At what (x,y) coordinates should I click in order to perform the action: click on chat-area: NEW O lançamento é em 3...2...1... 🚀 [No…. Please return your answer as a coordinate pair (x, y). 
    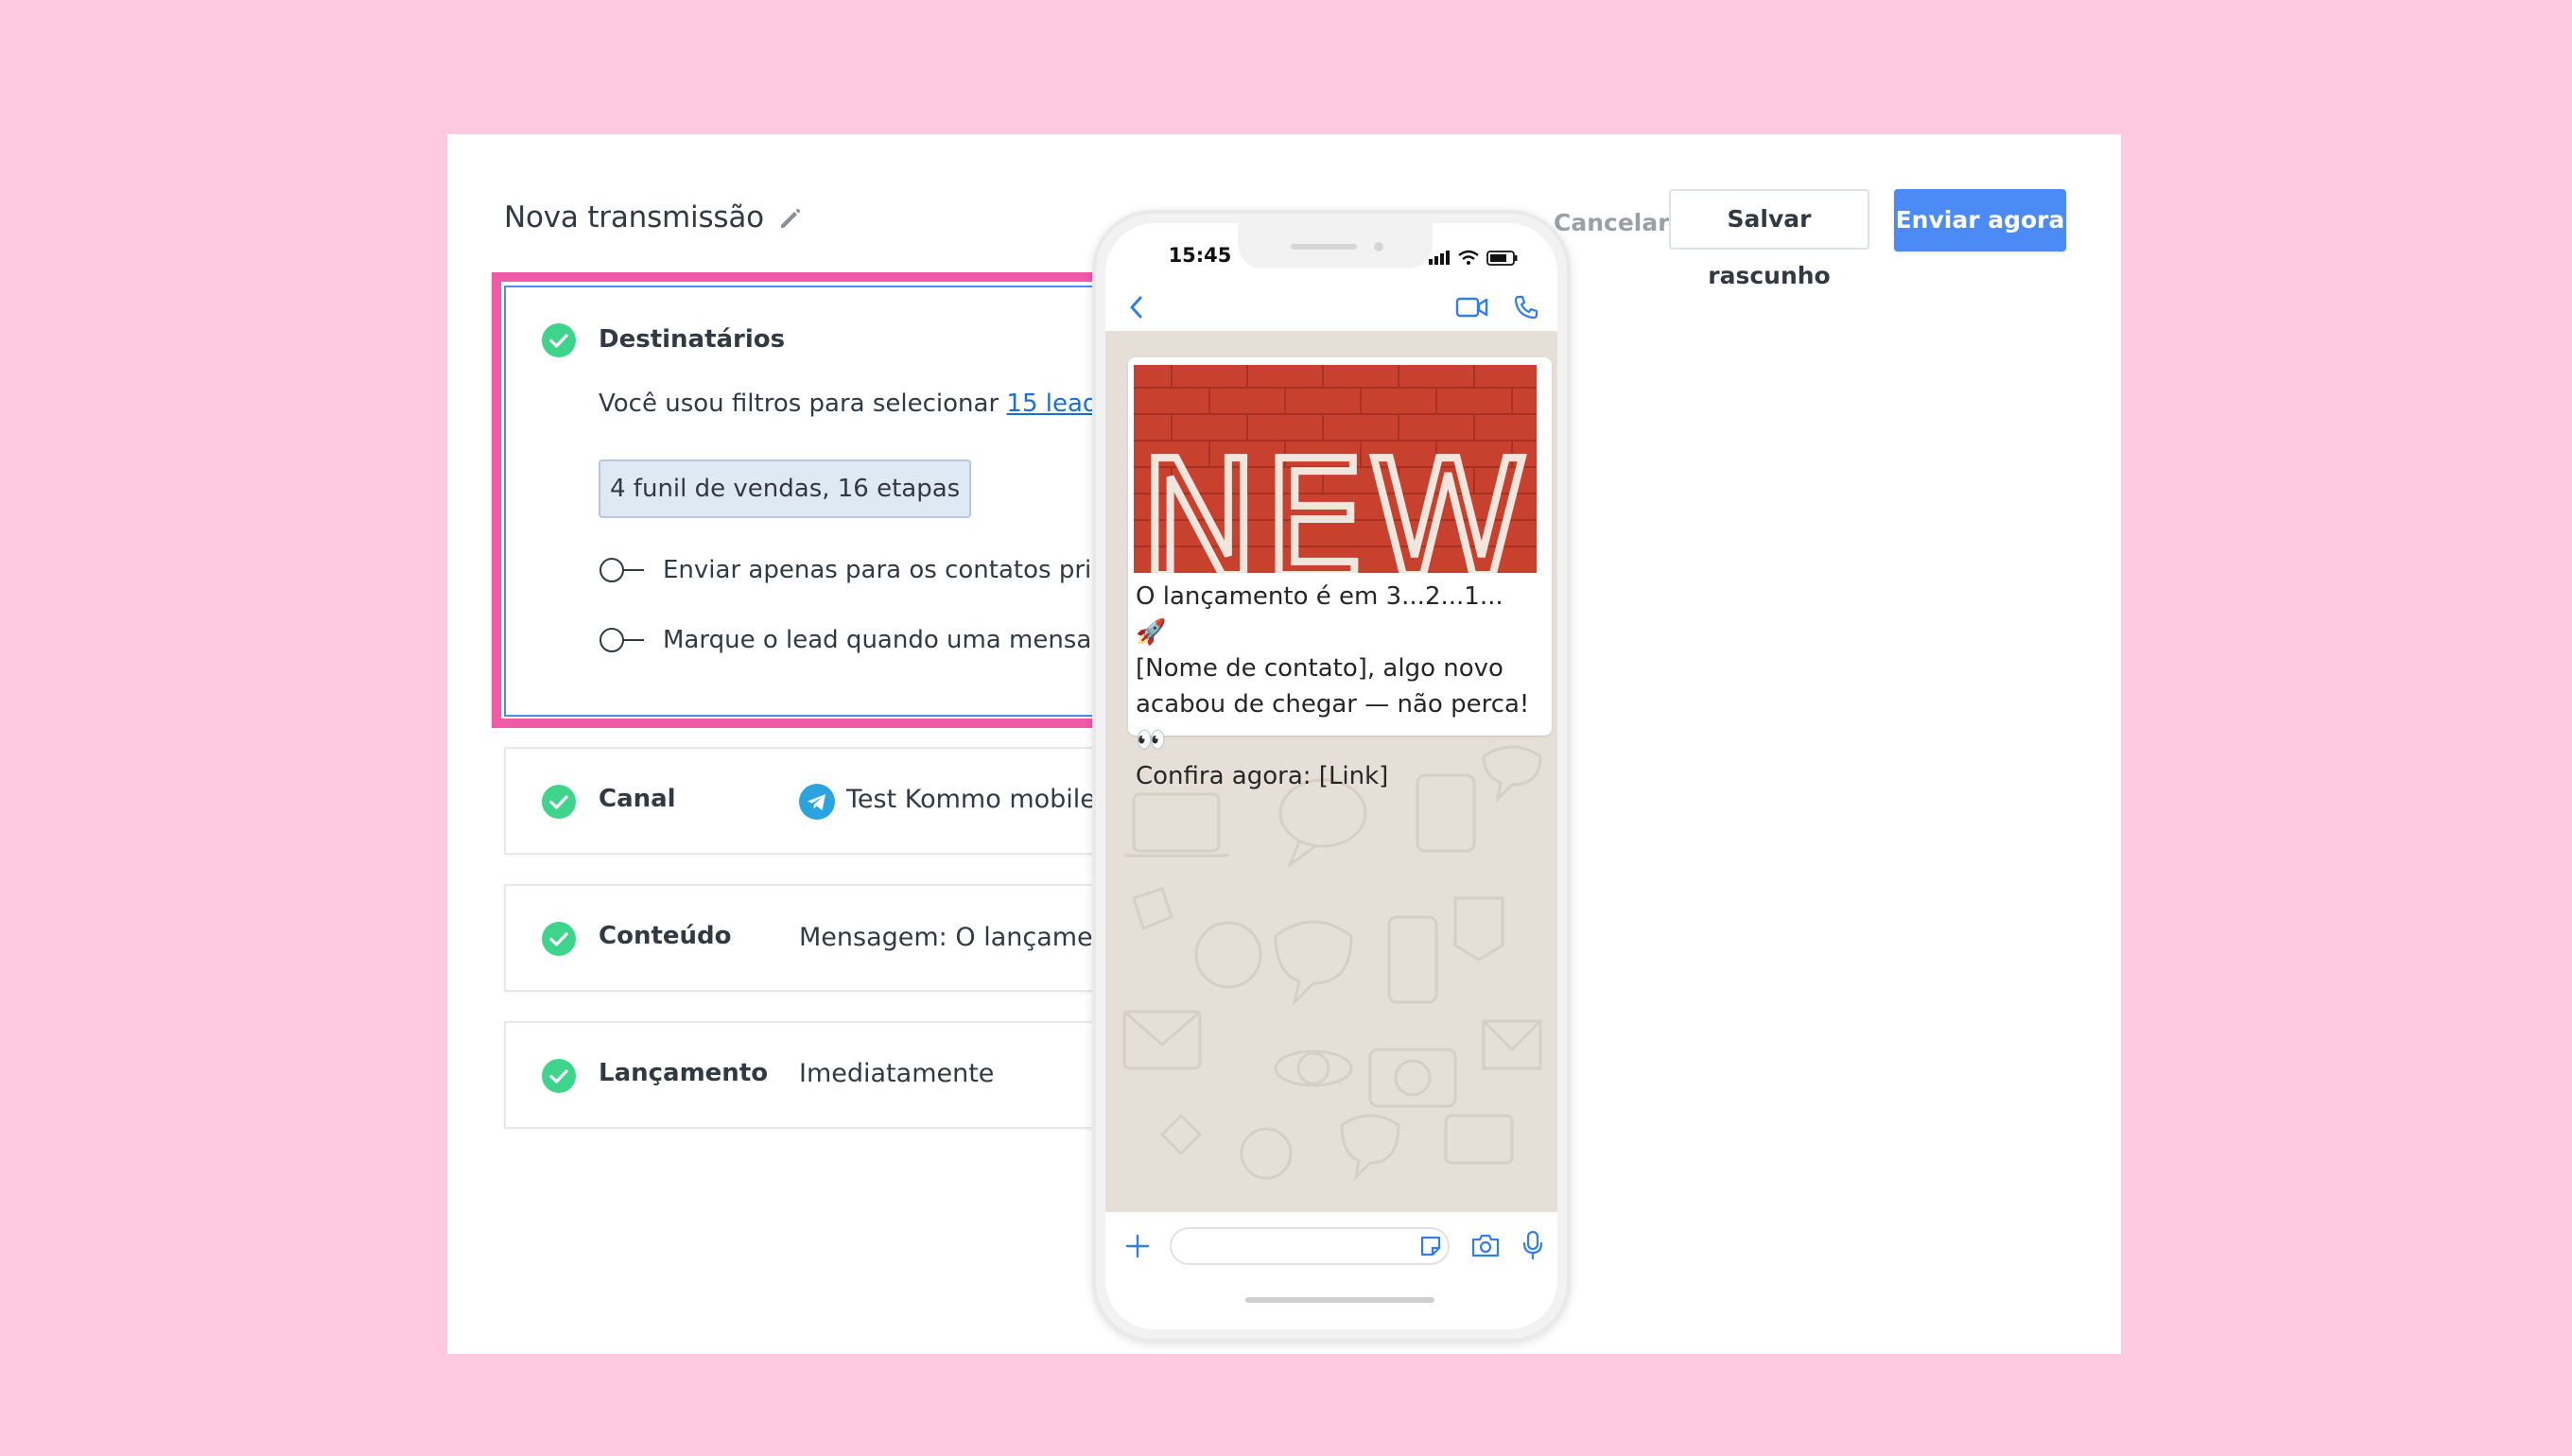
    Looking at the image, I should click on (1331, 771).